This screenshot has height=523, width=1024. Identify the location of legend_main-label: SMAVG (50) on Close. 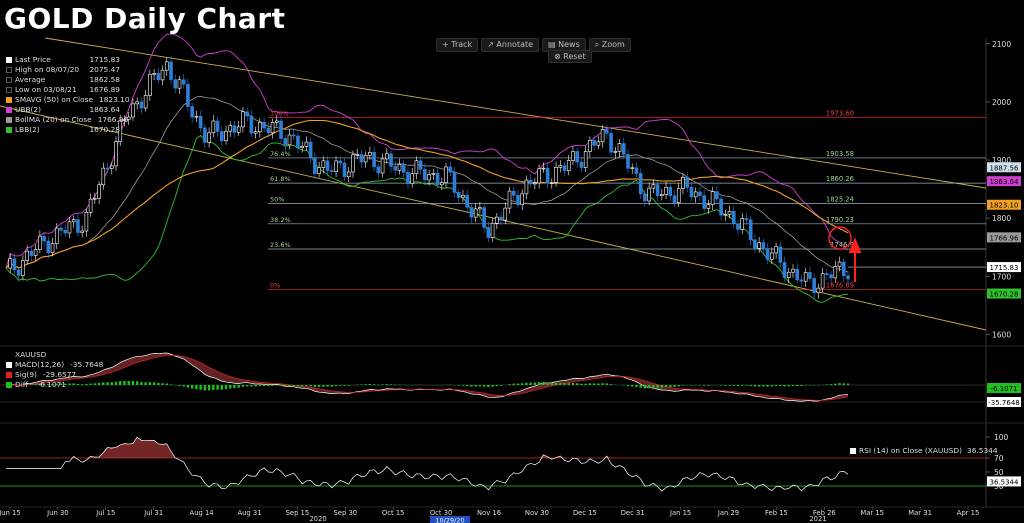
(54, 99).